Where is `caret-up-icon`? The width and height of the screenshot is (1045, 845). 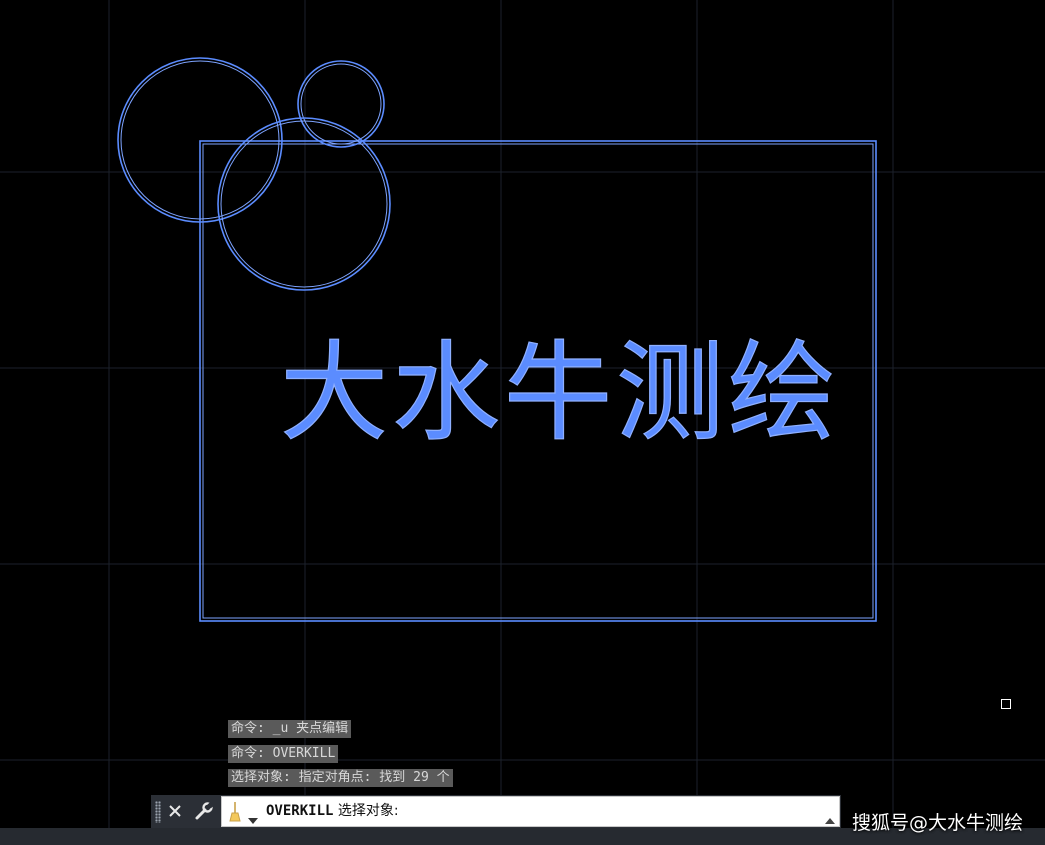
caret-up-icon is located at coordinates (830, 818).